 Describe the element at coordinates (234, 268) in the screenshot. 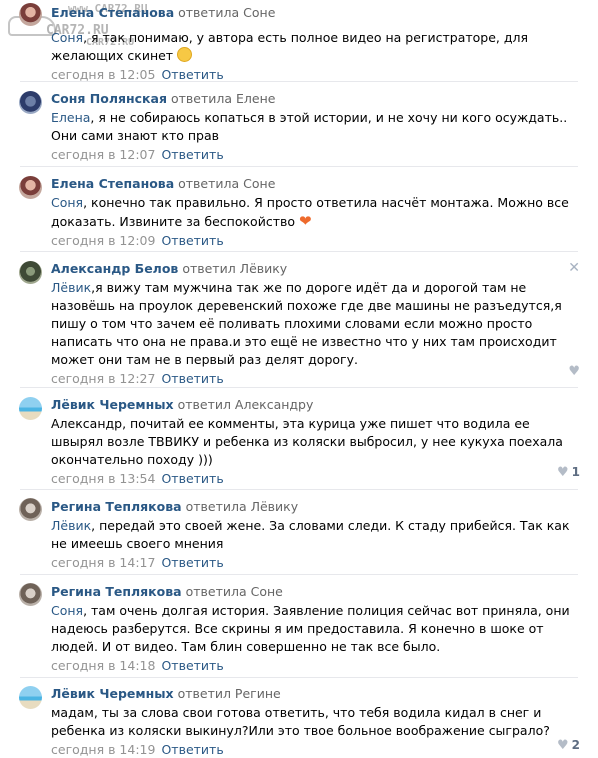

I see `reply-target: ответил Лёвику` at that location.